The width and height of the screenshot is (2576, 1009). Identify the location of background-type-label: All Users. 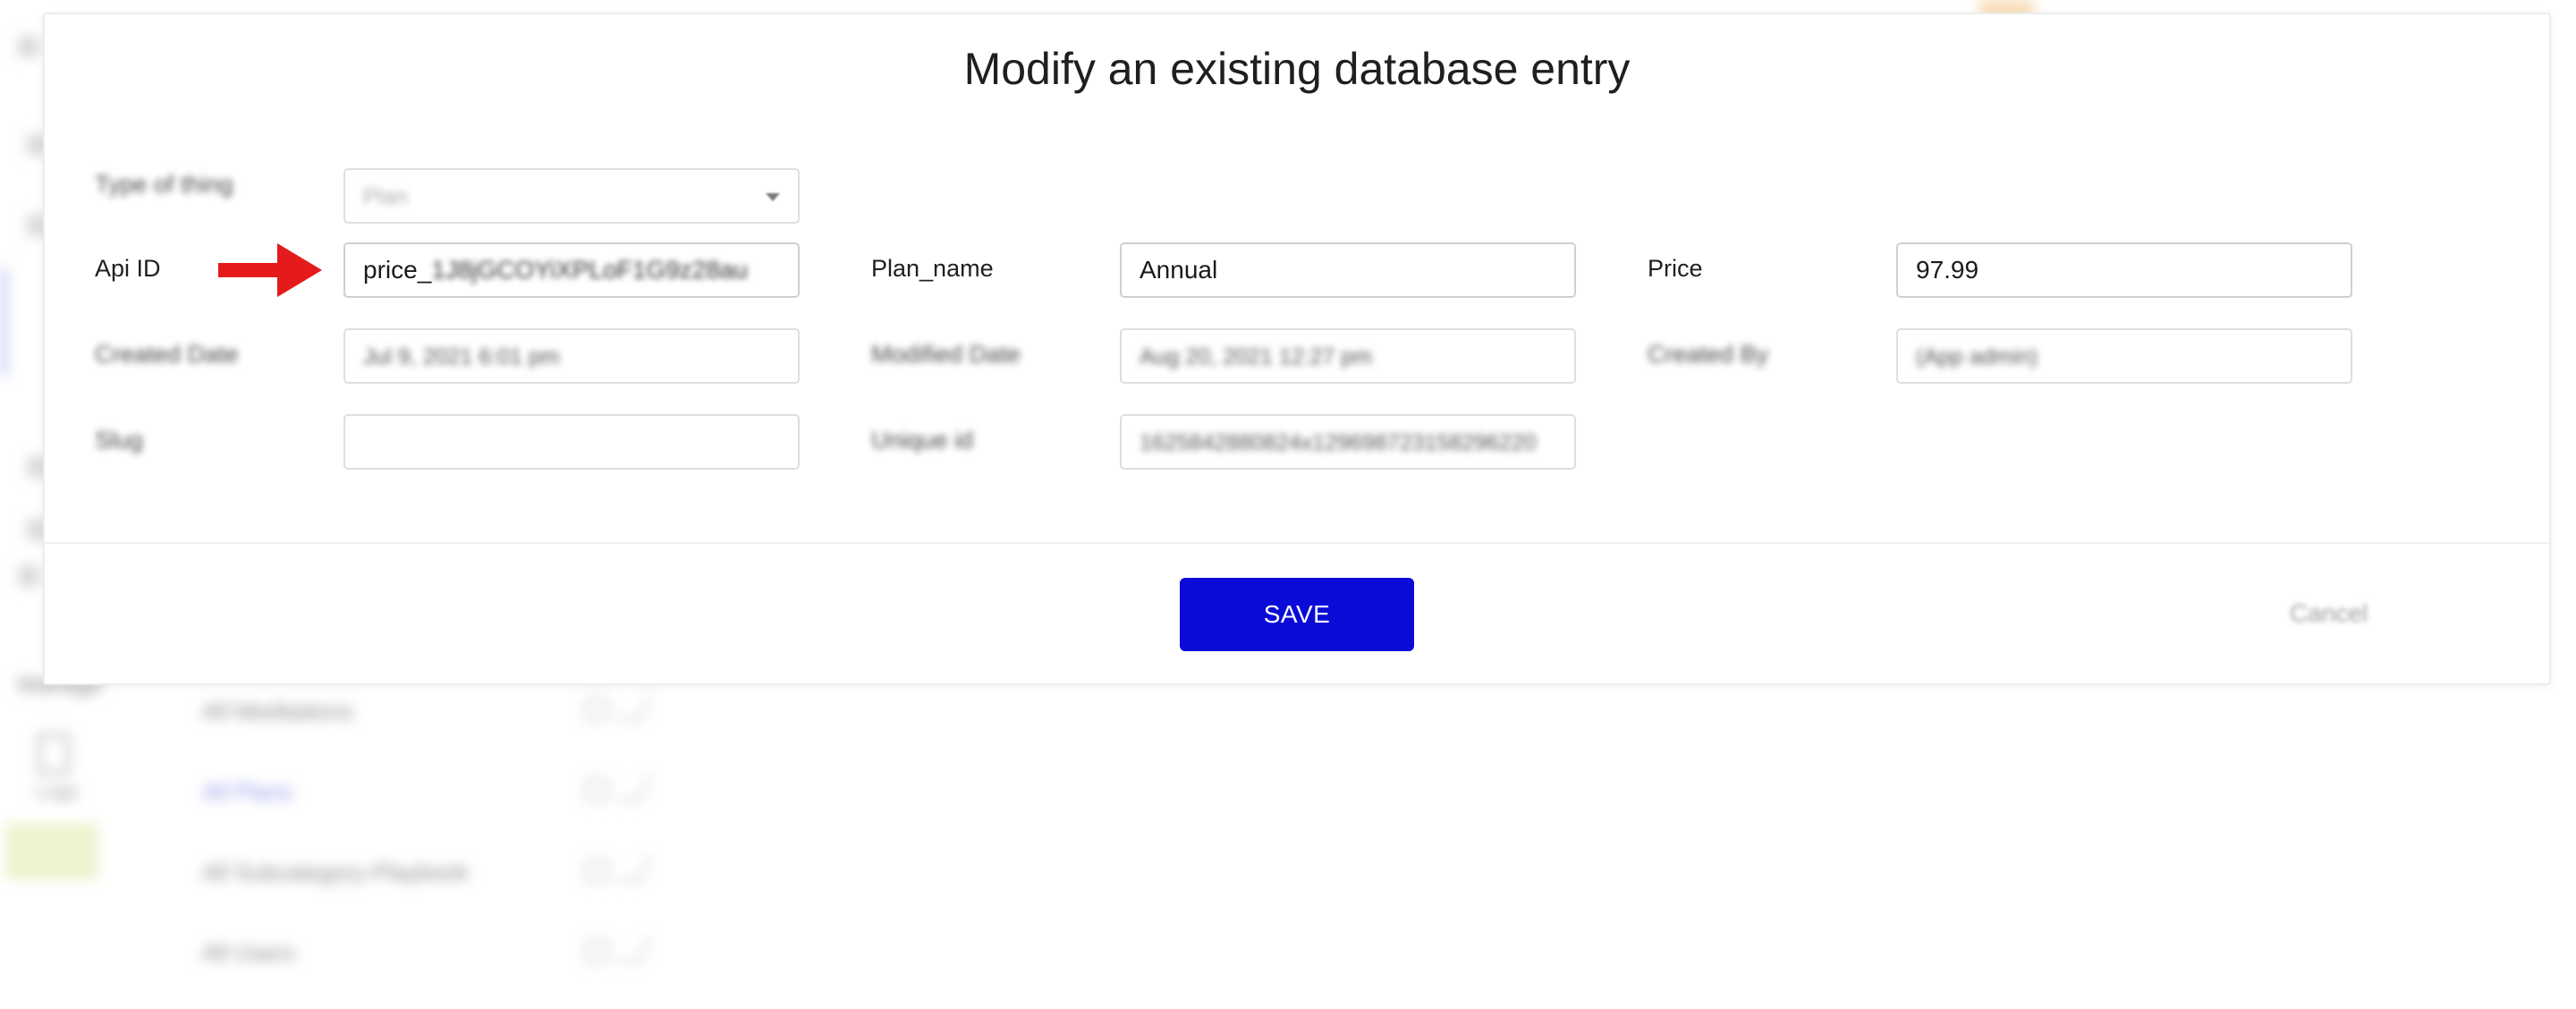
(249, 952).